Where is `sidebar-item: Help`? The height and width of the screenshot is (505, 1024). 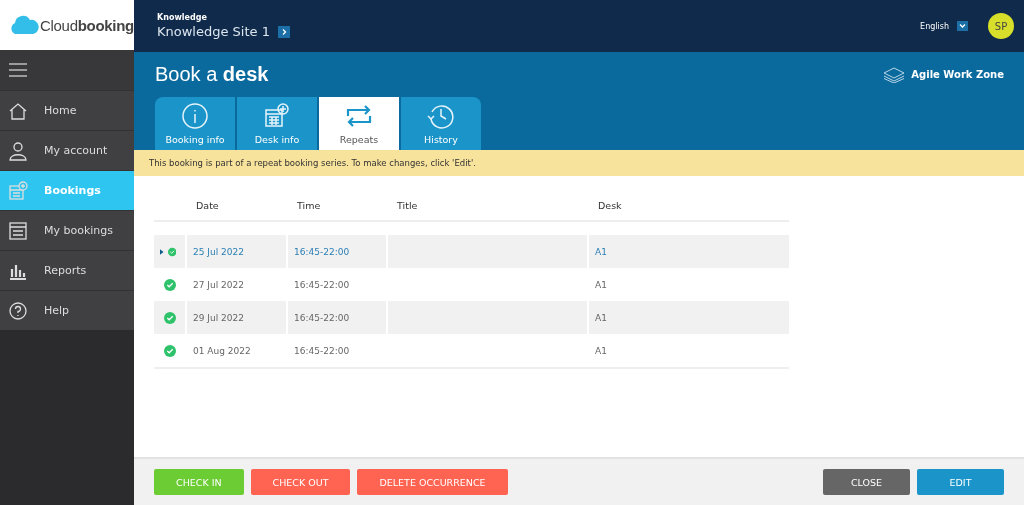
sidebar-item: Help is located at coordinates (67, 310).